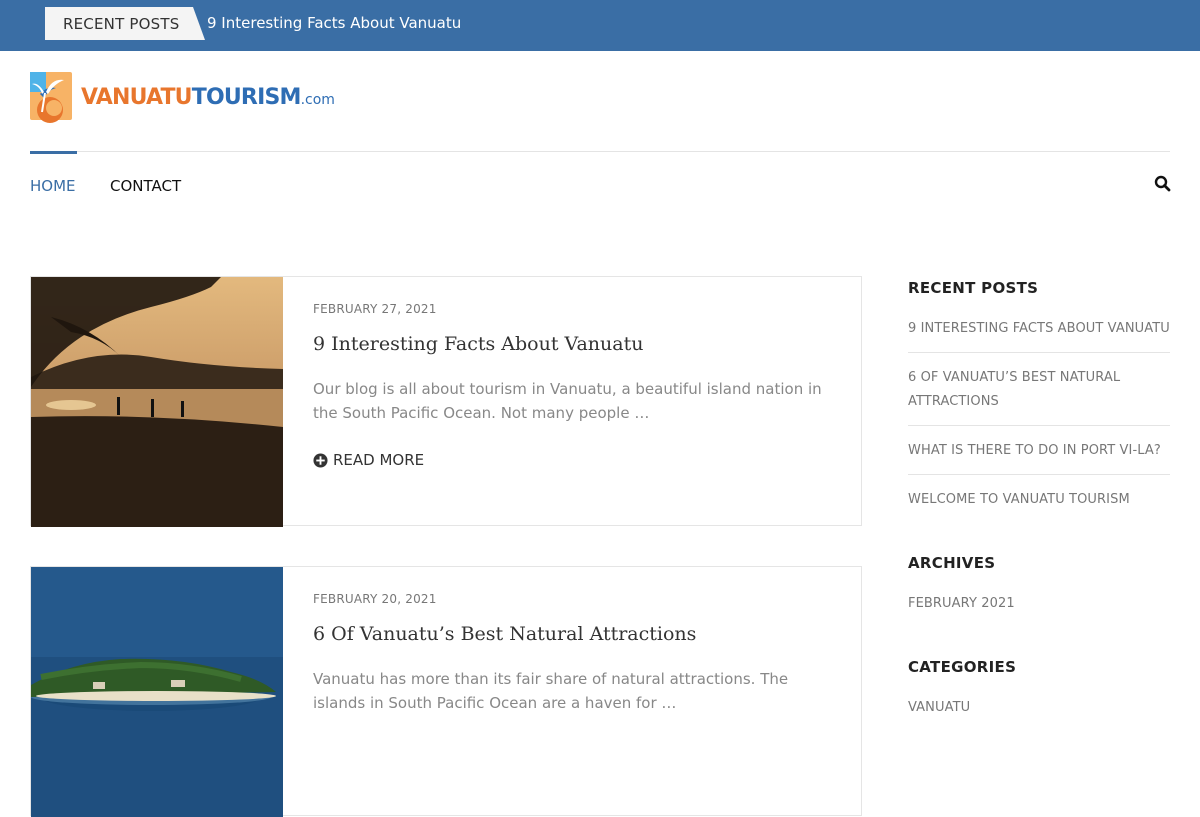  Describe the element at coordinates (375, 309) in the screenshot. I see `post-date: FEBRUARY 27, 2021` at that location.